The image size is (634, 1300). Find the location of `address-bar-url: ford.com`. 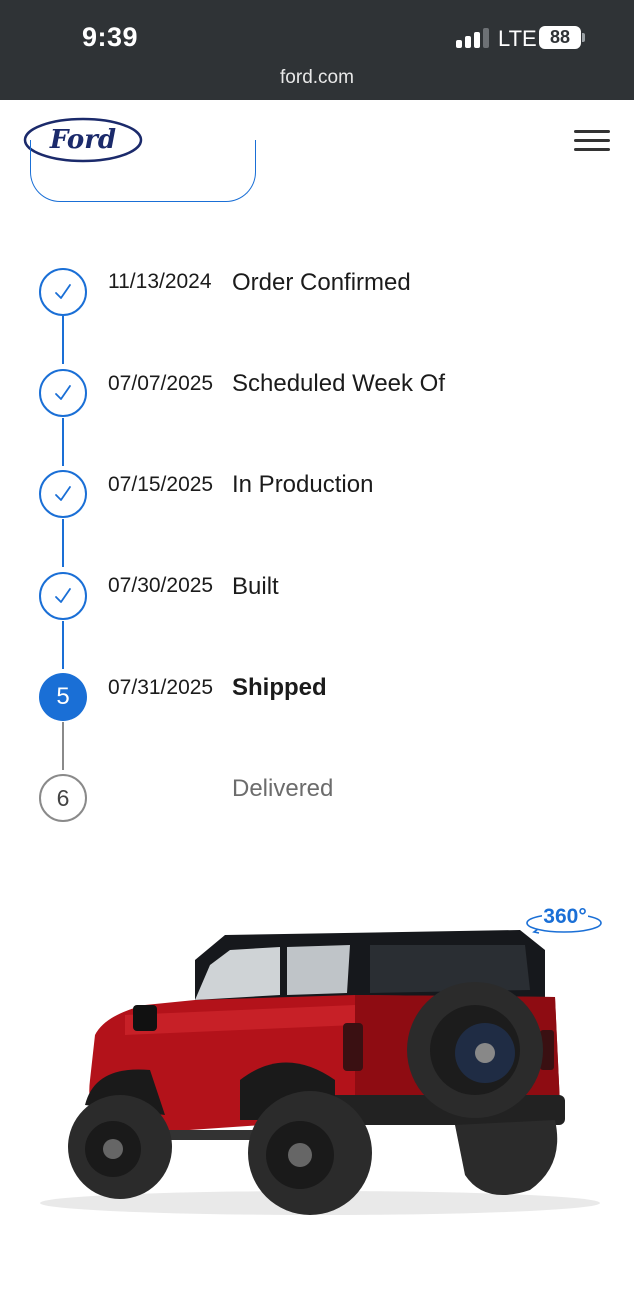

address-bar-url: ford.com is located at coordinates (317, 78).